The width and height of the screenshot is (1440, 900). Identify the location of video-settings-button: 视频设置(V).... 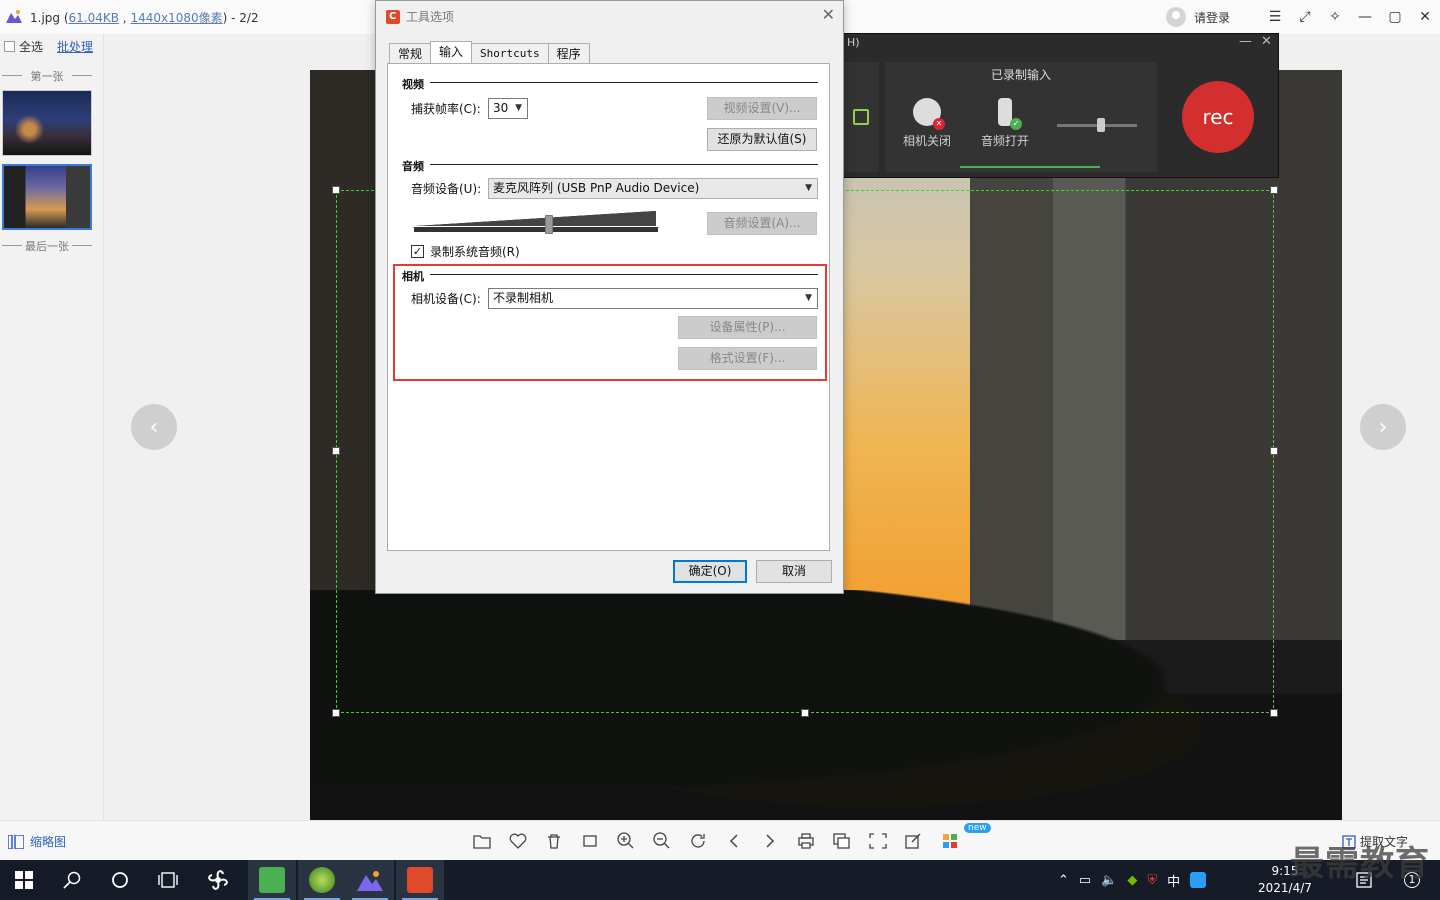
(762, 108).